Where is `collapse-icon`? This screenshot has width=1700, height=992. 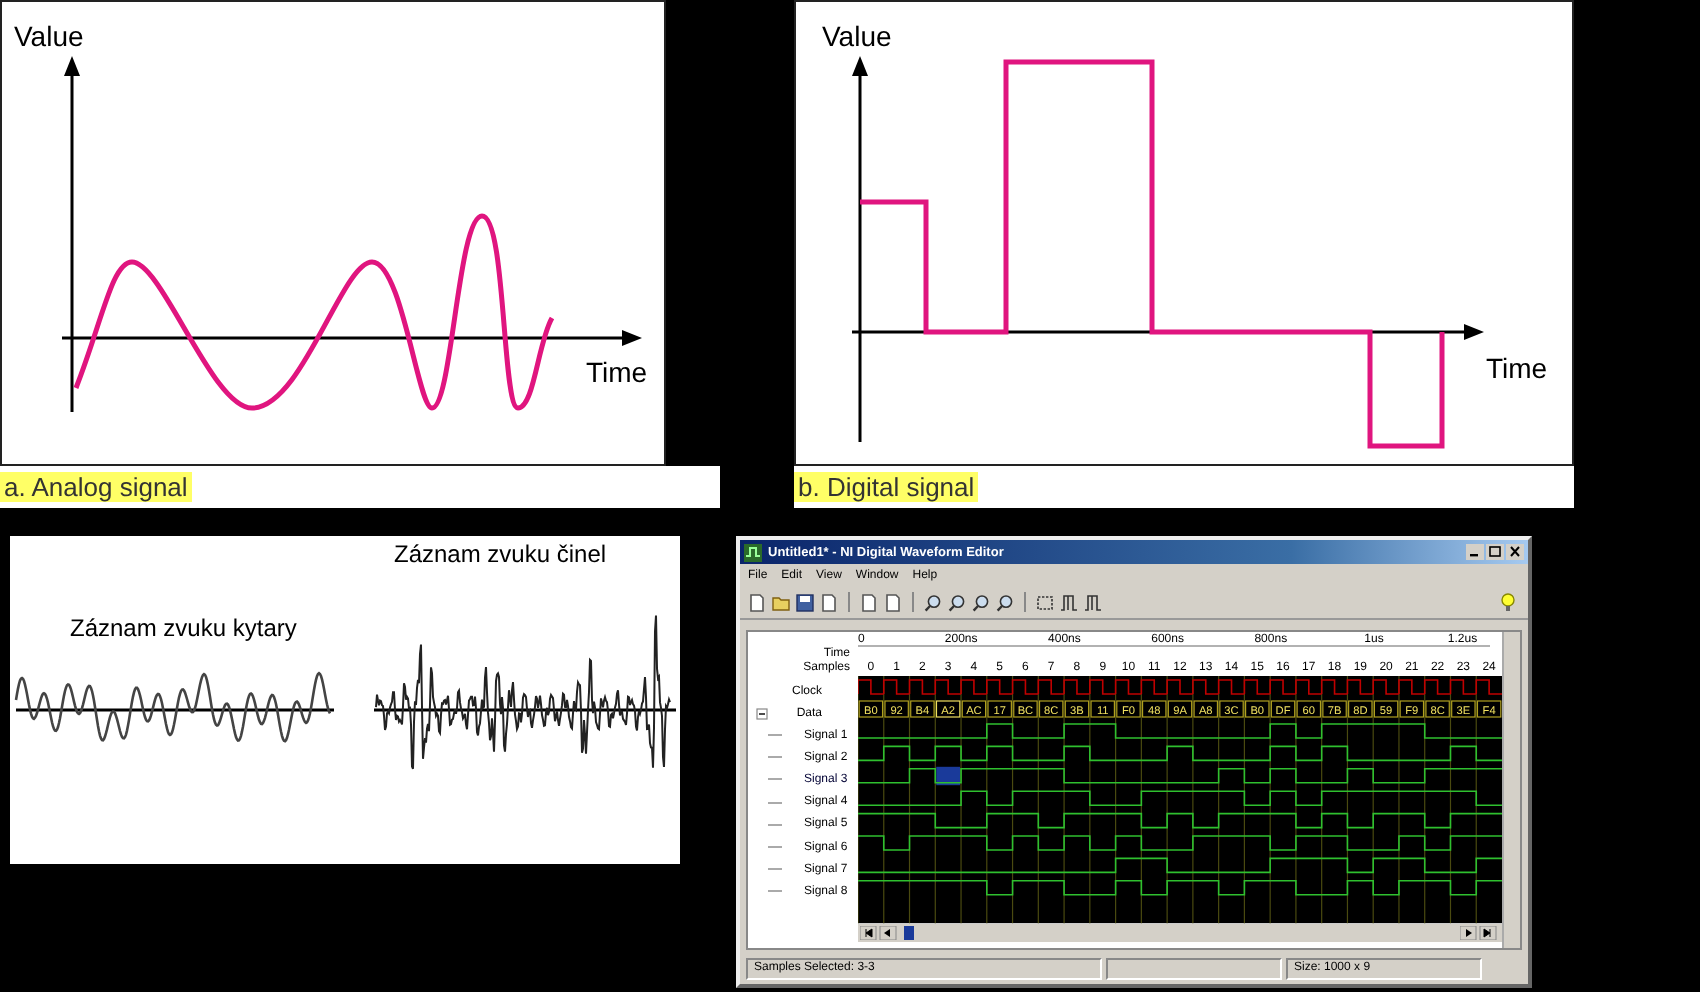 collapse-icon is located at coordinates (762, 713).